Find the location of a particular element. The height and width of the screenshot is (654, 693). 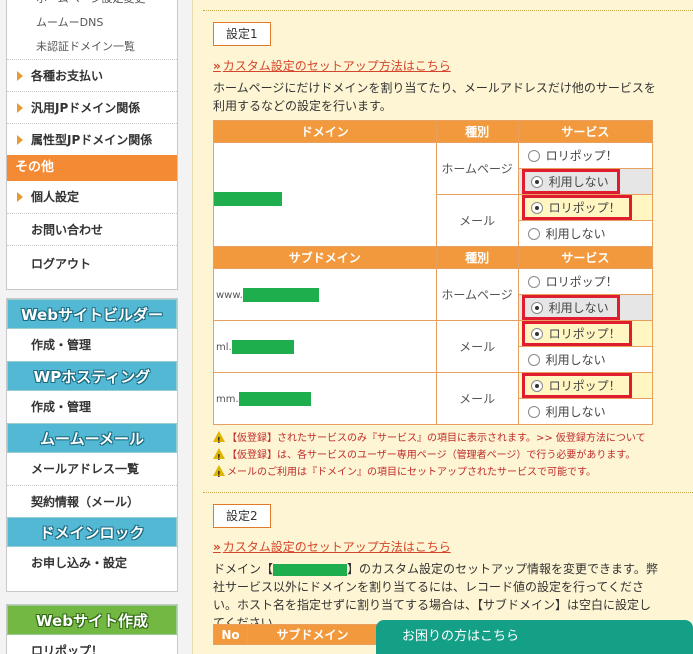

sidebar-item-domain-lock-apply: お申し込み・設定 is located at coordinates (92, 563).